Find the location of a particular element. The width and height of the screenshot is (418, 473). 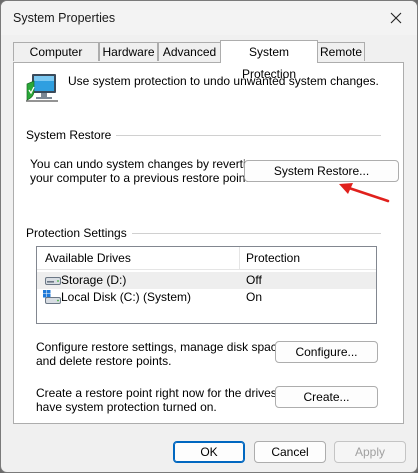

create-description-line2: have system protection turned on. is located at coordinates (126, 407).